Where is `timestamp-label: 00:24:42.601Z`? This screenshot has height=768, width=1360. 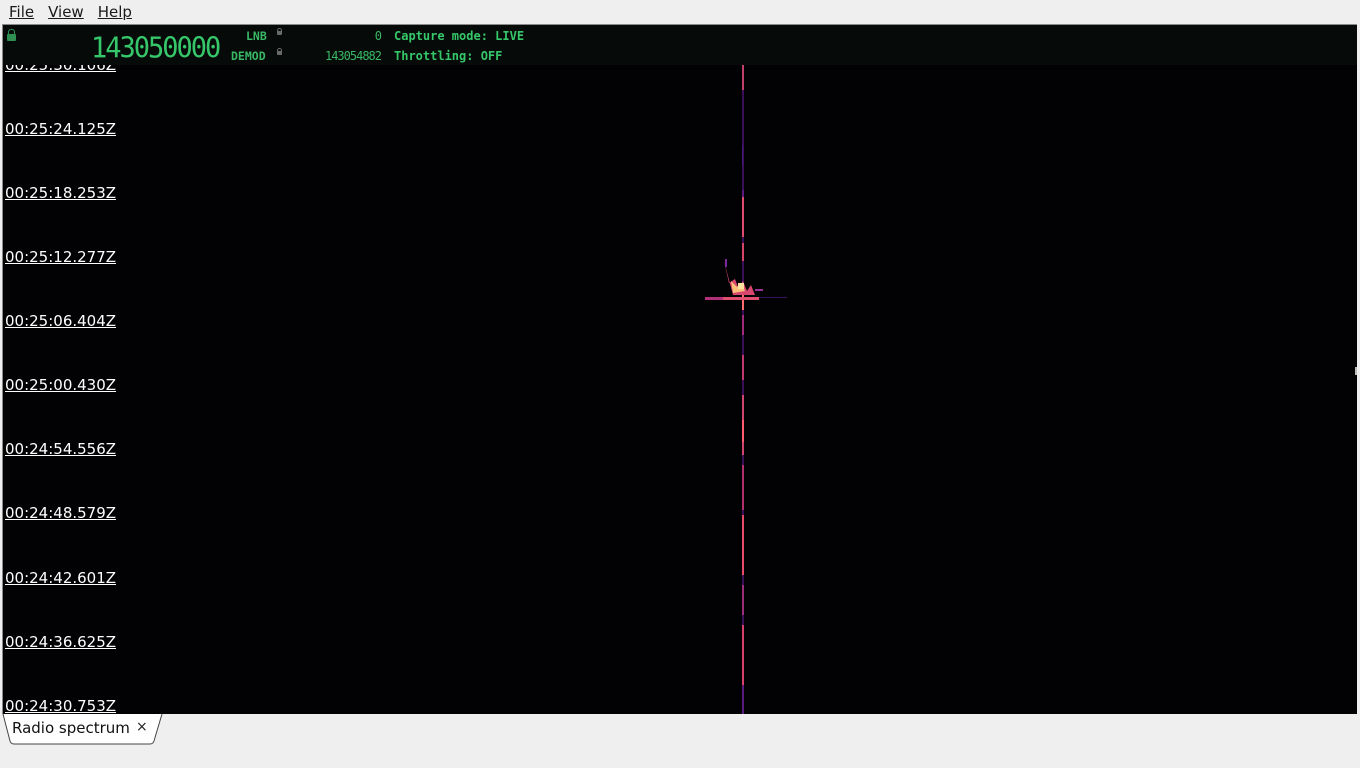 timestamp-label: 00:24:42.601Z is located at coordinates (61, 578).